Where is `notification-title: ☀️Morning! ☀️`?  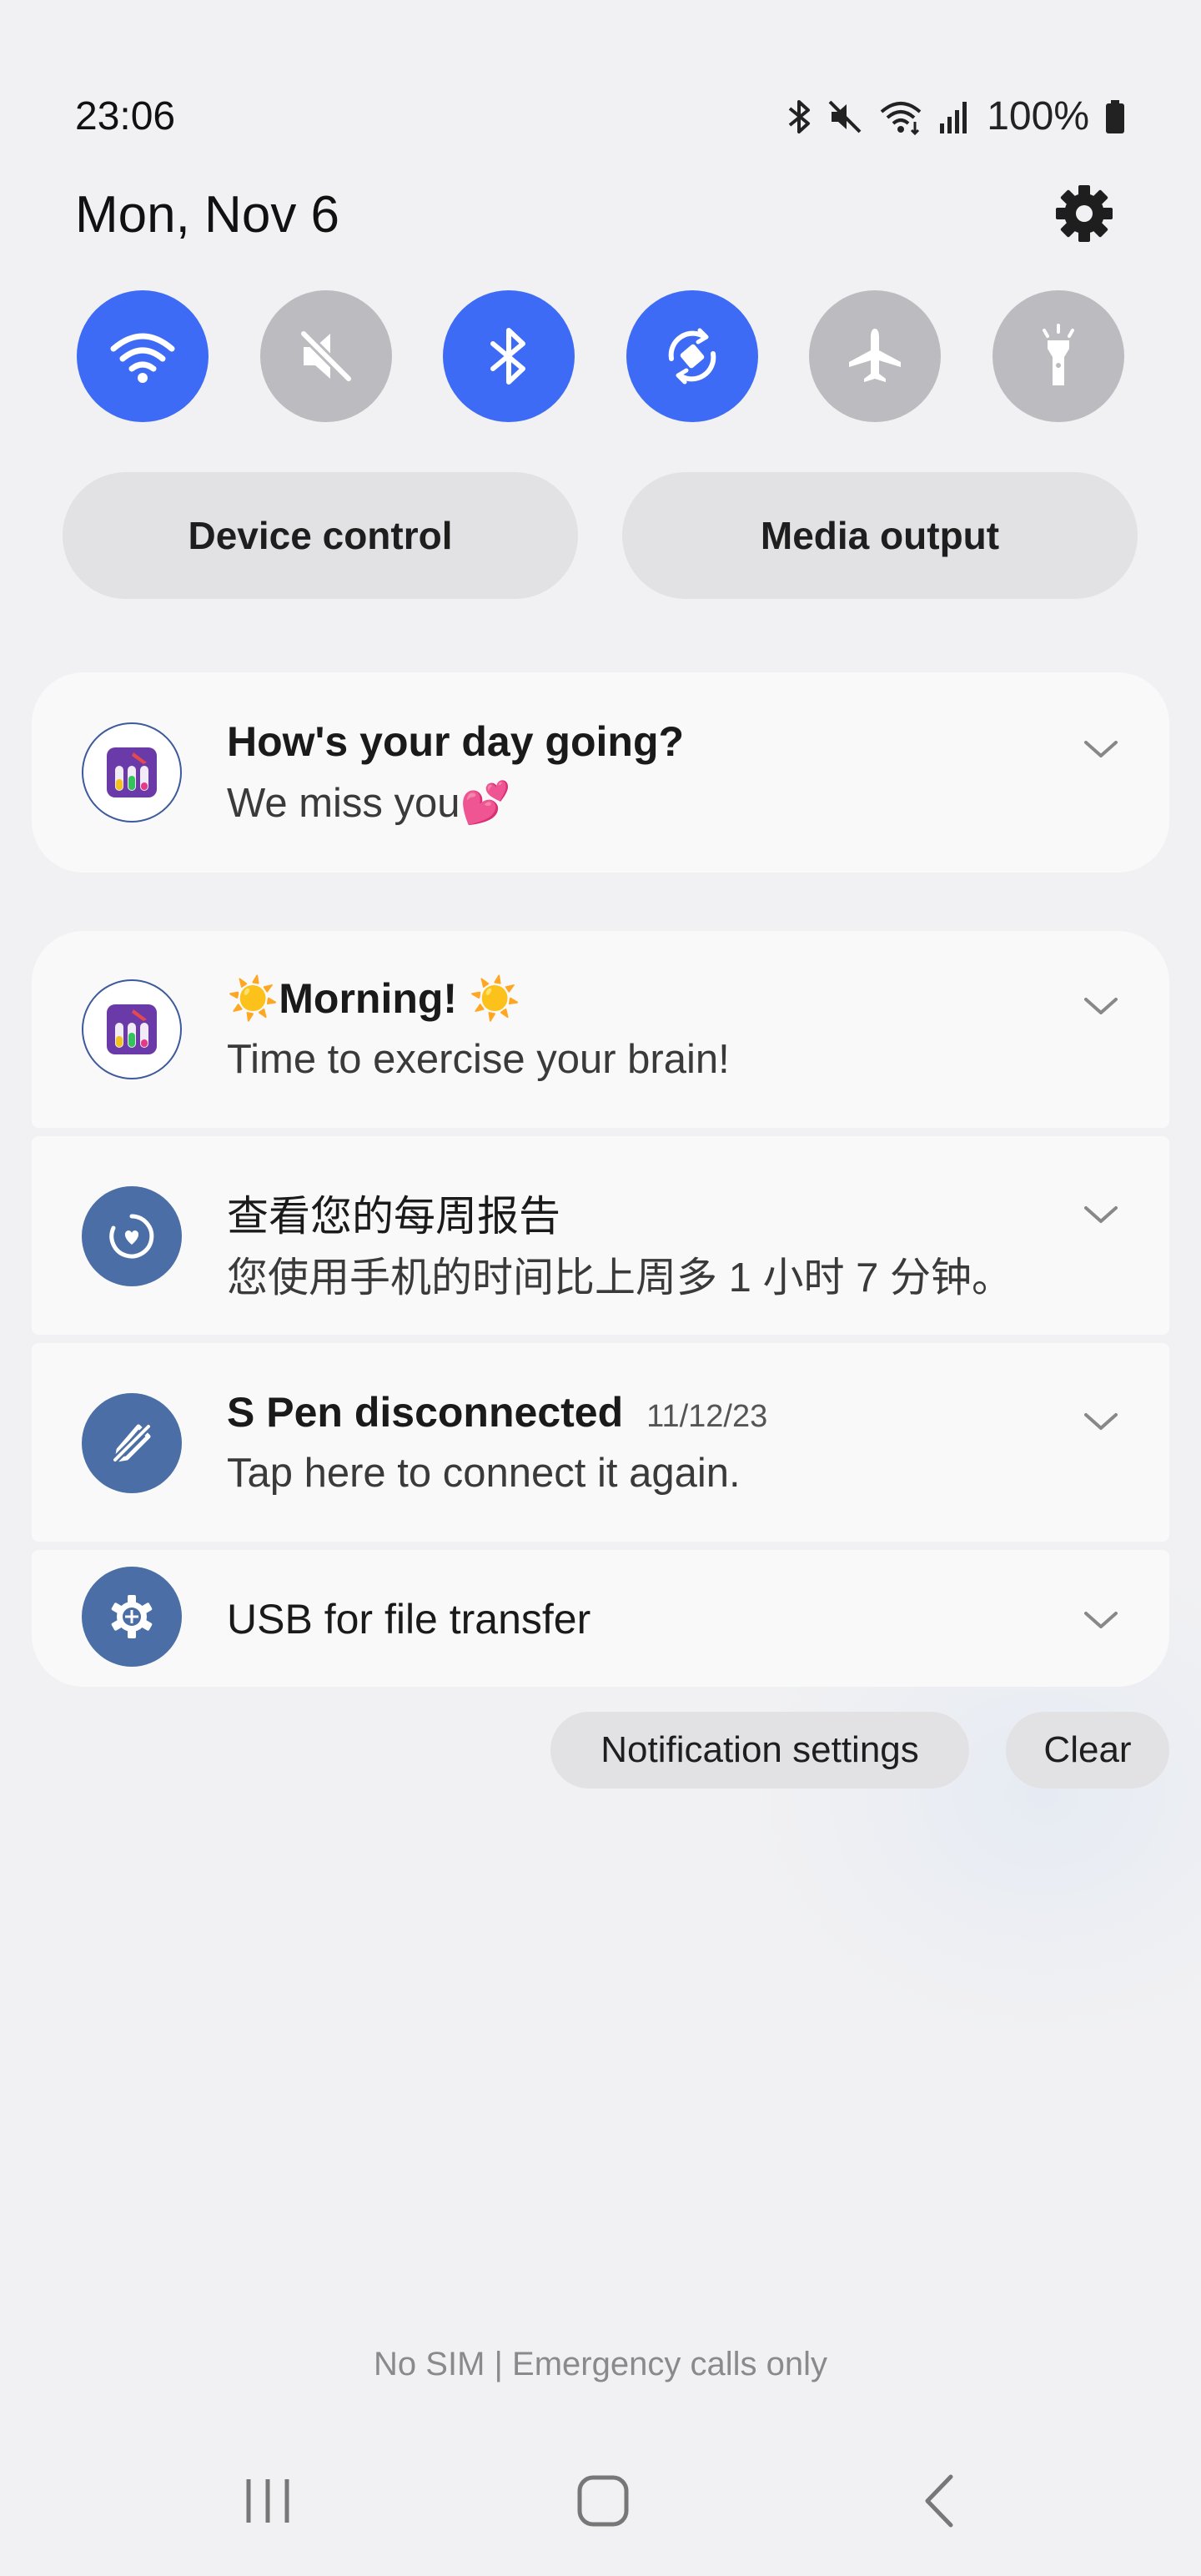 notification-title: ☀️Morning! ☀️ is located at coordinates (374, 998).